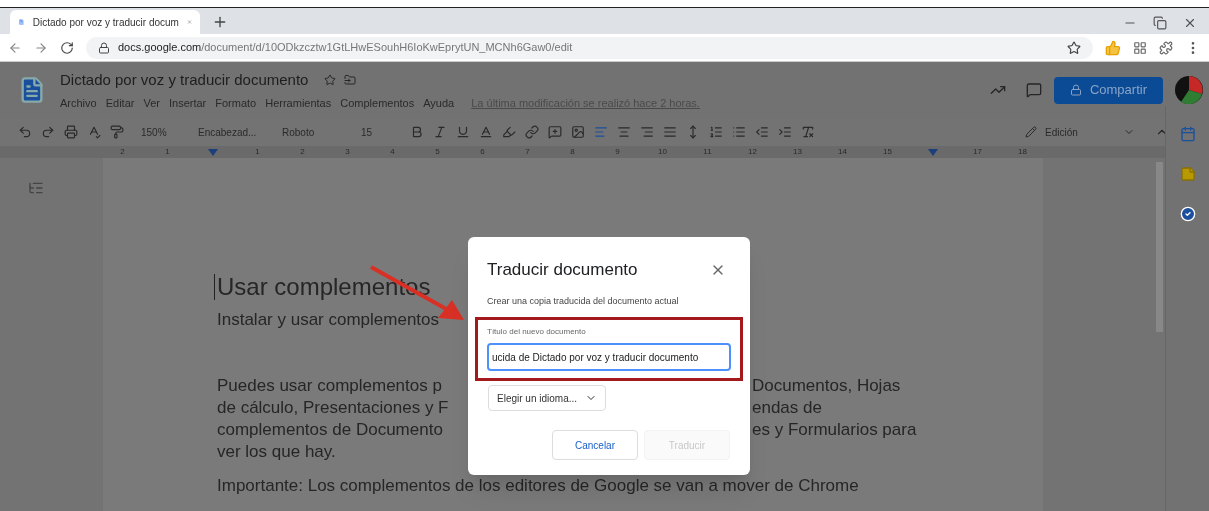 The image size is (1209, 511). I want to click on comment-icon, so click(1033, 90).